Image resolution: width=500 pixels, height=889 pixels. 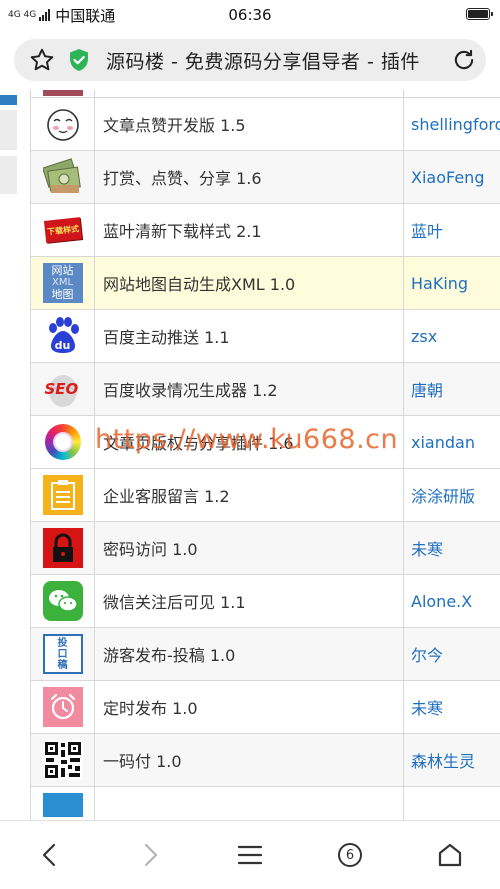 What do you see at coordinates (249, 601) in the screenshot?
I see `plugin-name: 微信关注后可见 1.1` at bounding box center [249, 601].